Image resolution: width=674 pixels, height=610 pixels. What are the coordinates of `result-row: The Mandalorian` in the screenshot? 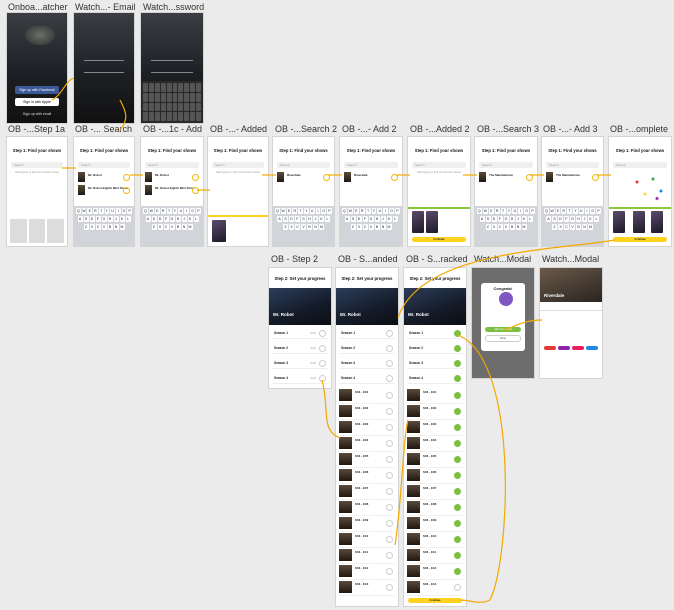 It's located at (572, 177).